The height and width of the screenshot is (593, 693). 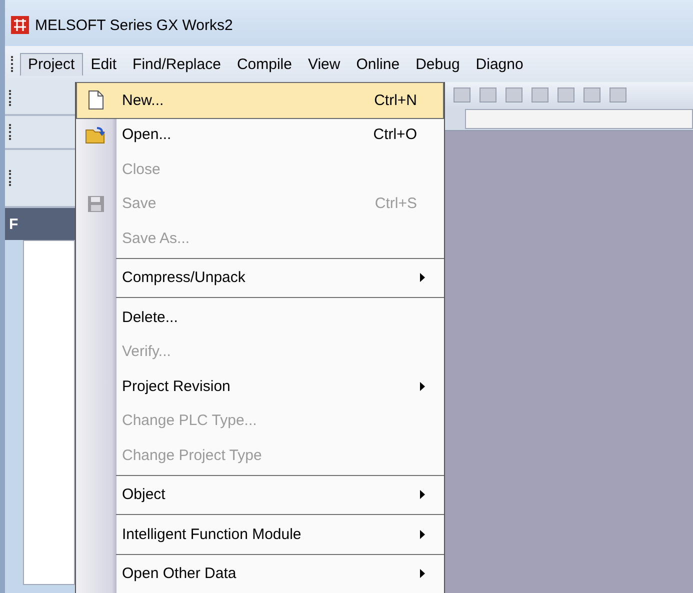 I want to click on menu-item: New... Ctrl+N, so click(x=260, y=100).